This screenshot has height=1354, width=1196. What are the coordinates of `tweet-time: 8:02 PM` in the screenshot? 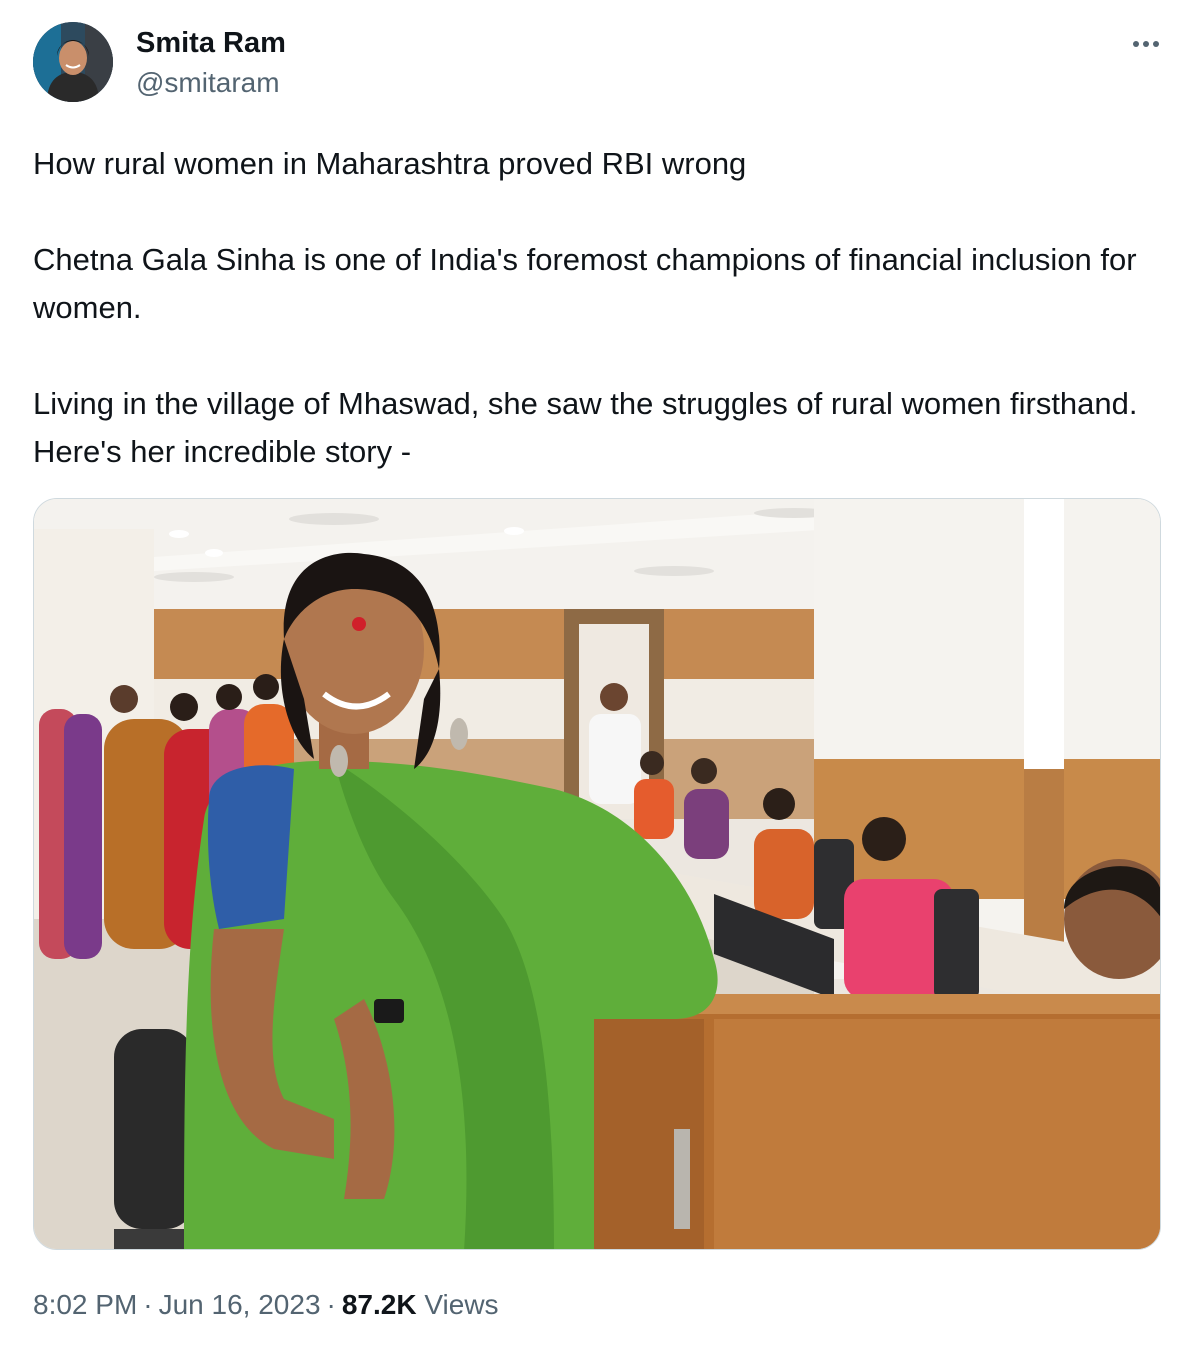 It's located at (85, 1304).